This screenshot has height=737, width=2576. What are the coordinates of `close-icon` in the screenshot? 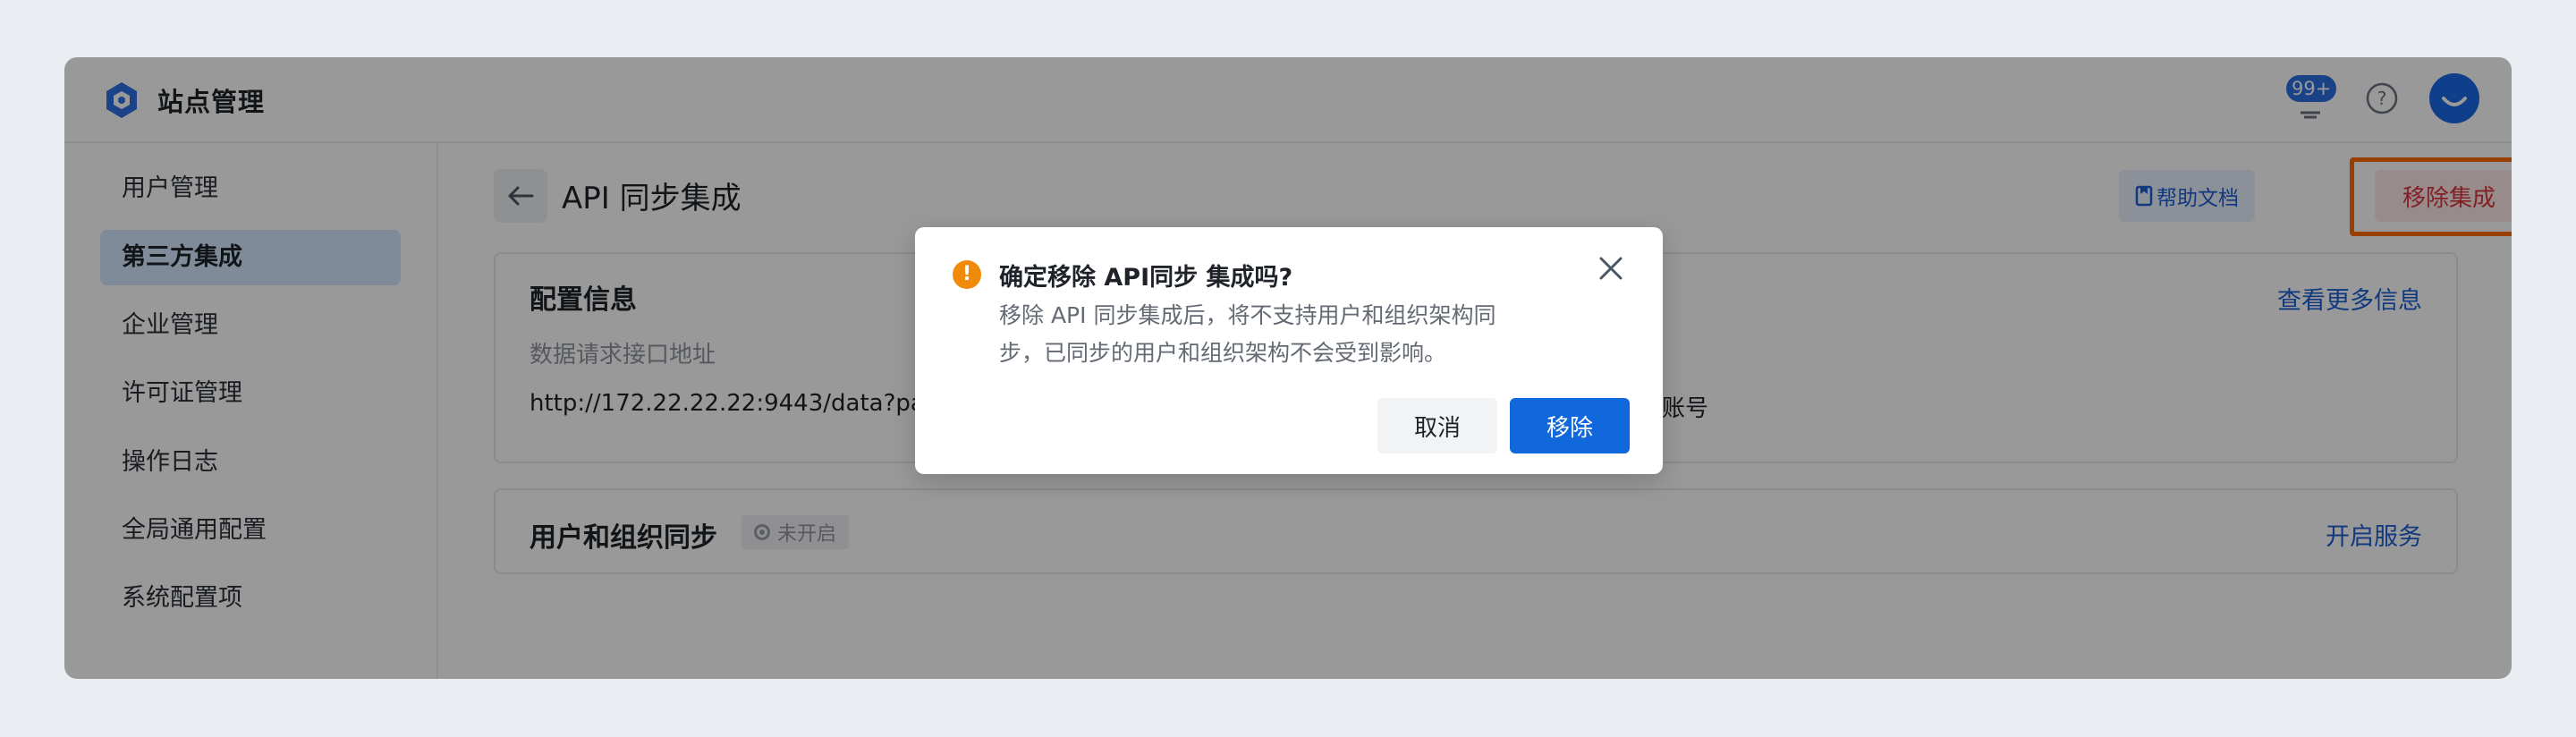 It's located at (1611, 268).